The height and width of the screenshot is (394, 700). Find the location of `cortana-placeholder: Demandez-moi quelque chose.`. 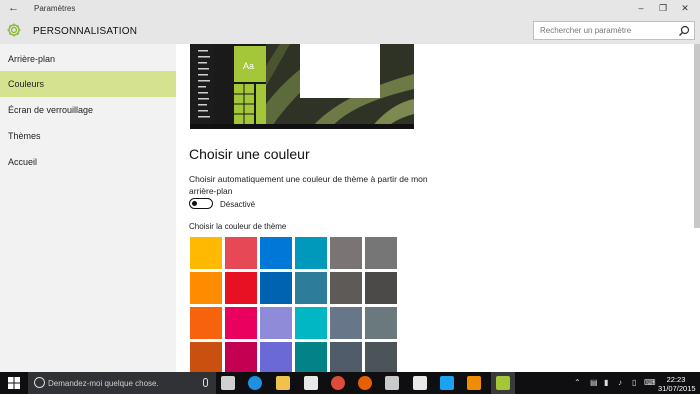

cortana-placeholder: Demandez-moi quelque chose. is located at coordinates (103, 383).